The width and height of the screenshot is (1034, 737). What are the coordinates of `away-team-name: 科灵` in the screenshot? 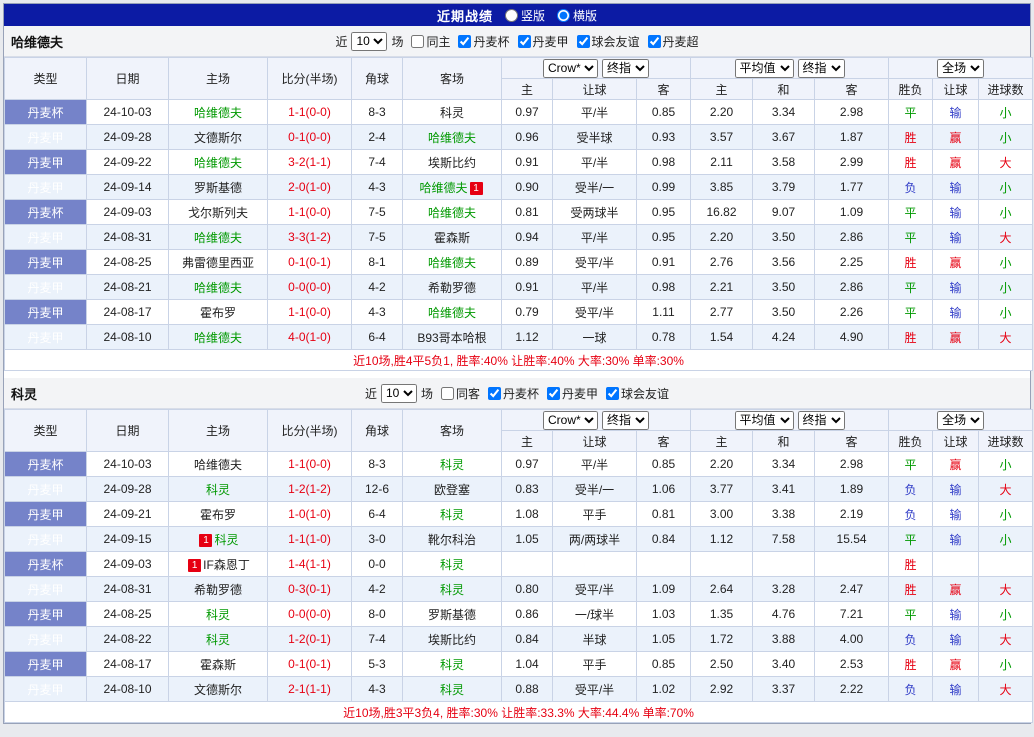 It's located at (451, 564).